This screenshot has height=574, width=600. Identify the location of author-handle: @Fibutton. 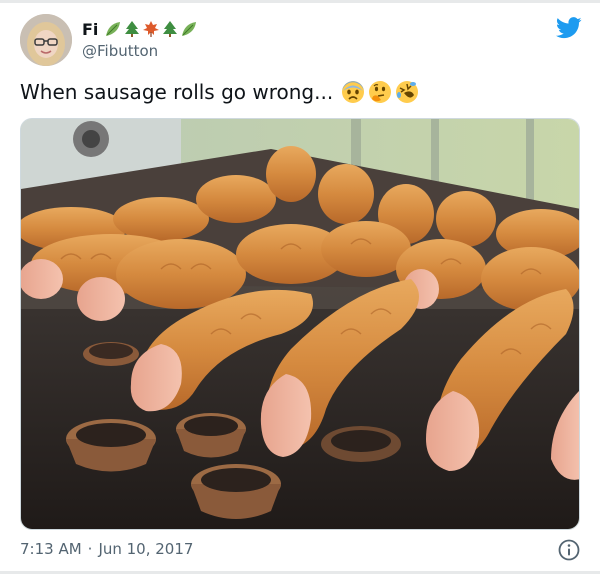
(120, 51).